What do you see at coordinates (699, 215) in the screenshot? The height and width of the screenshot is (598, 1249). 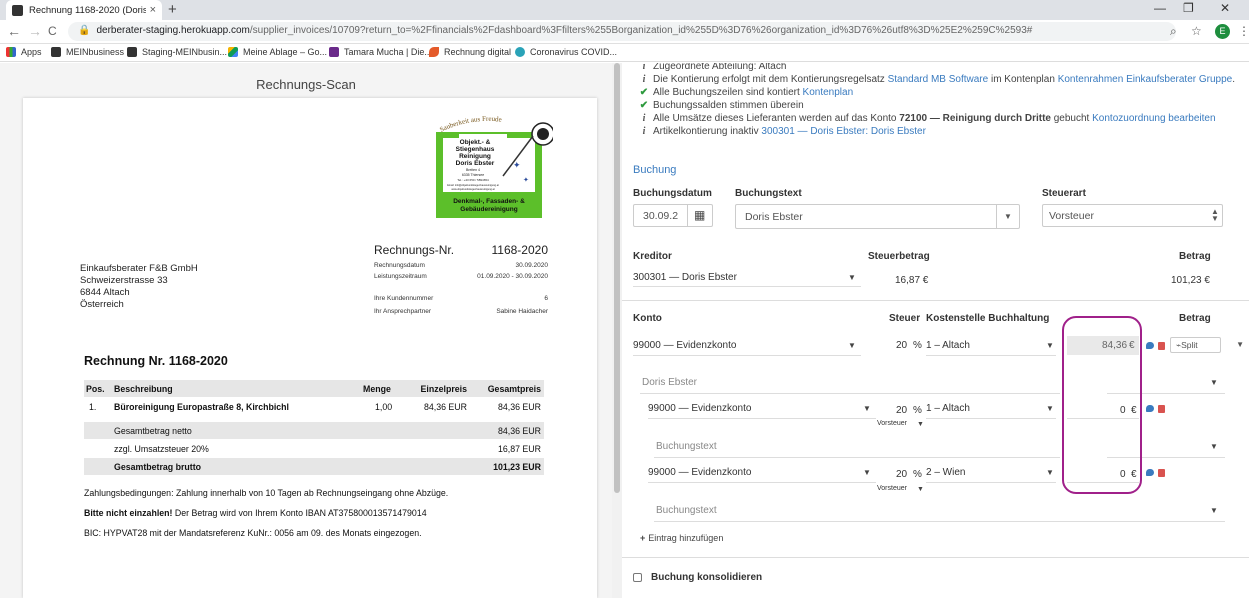 I see `calendar-icon: ▦` at bounding box center [699, 215].